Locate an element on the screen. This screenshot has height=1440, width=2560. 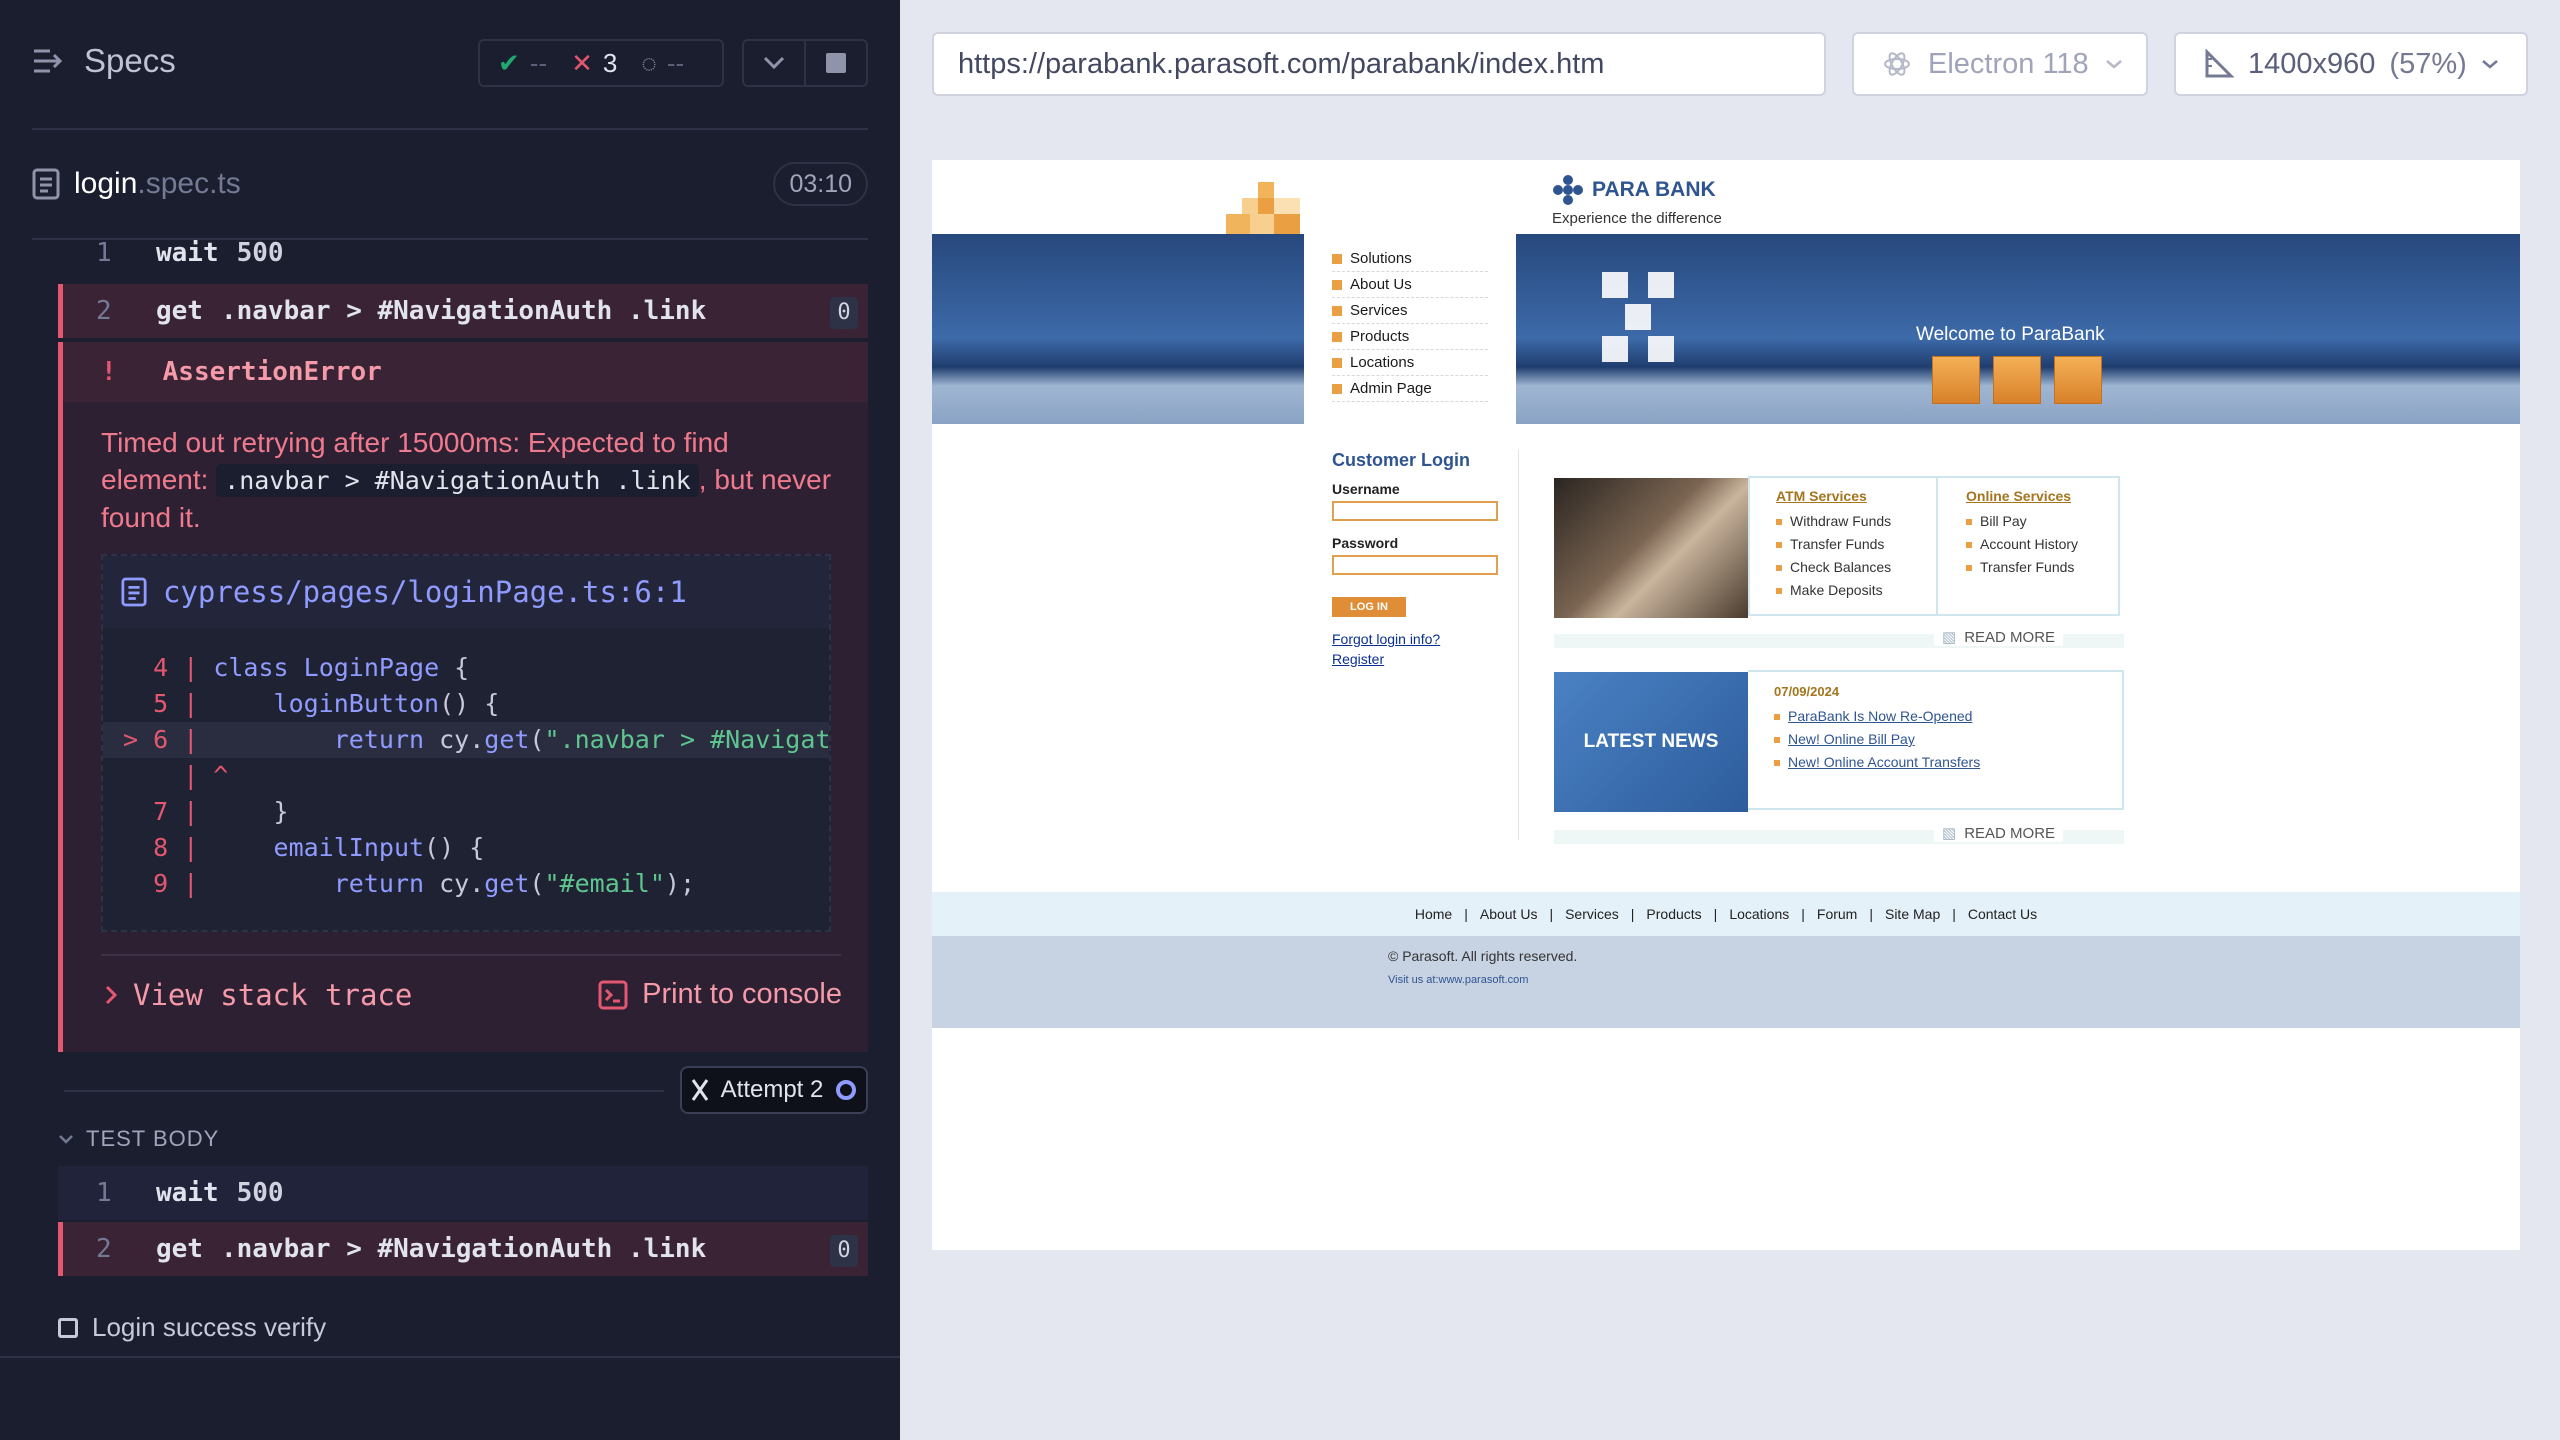
footer-link: Forum is located at coordinates (1837, 914).